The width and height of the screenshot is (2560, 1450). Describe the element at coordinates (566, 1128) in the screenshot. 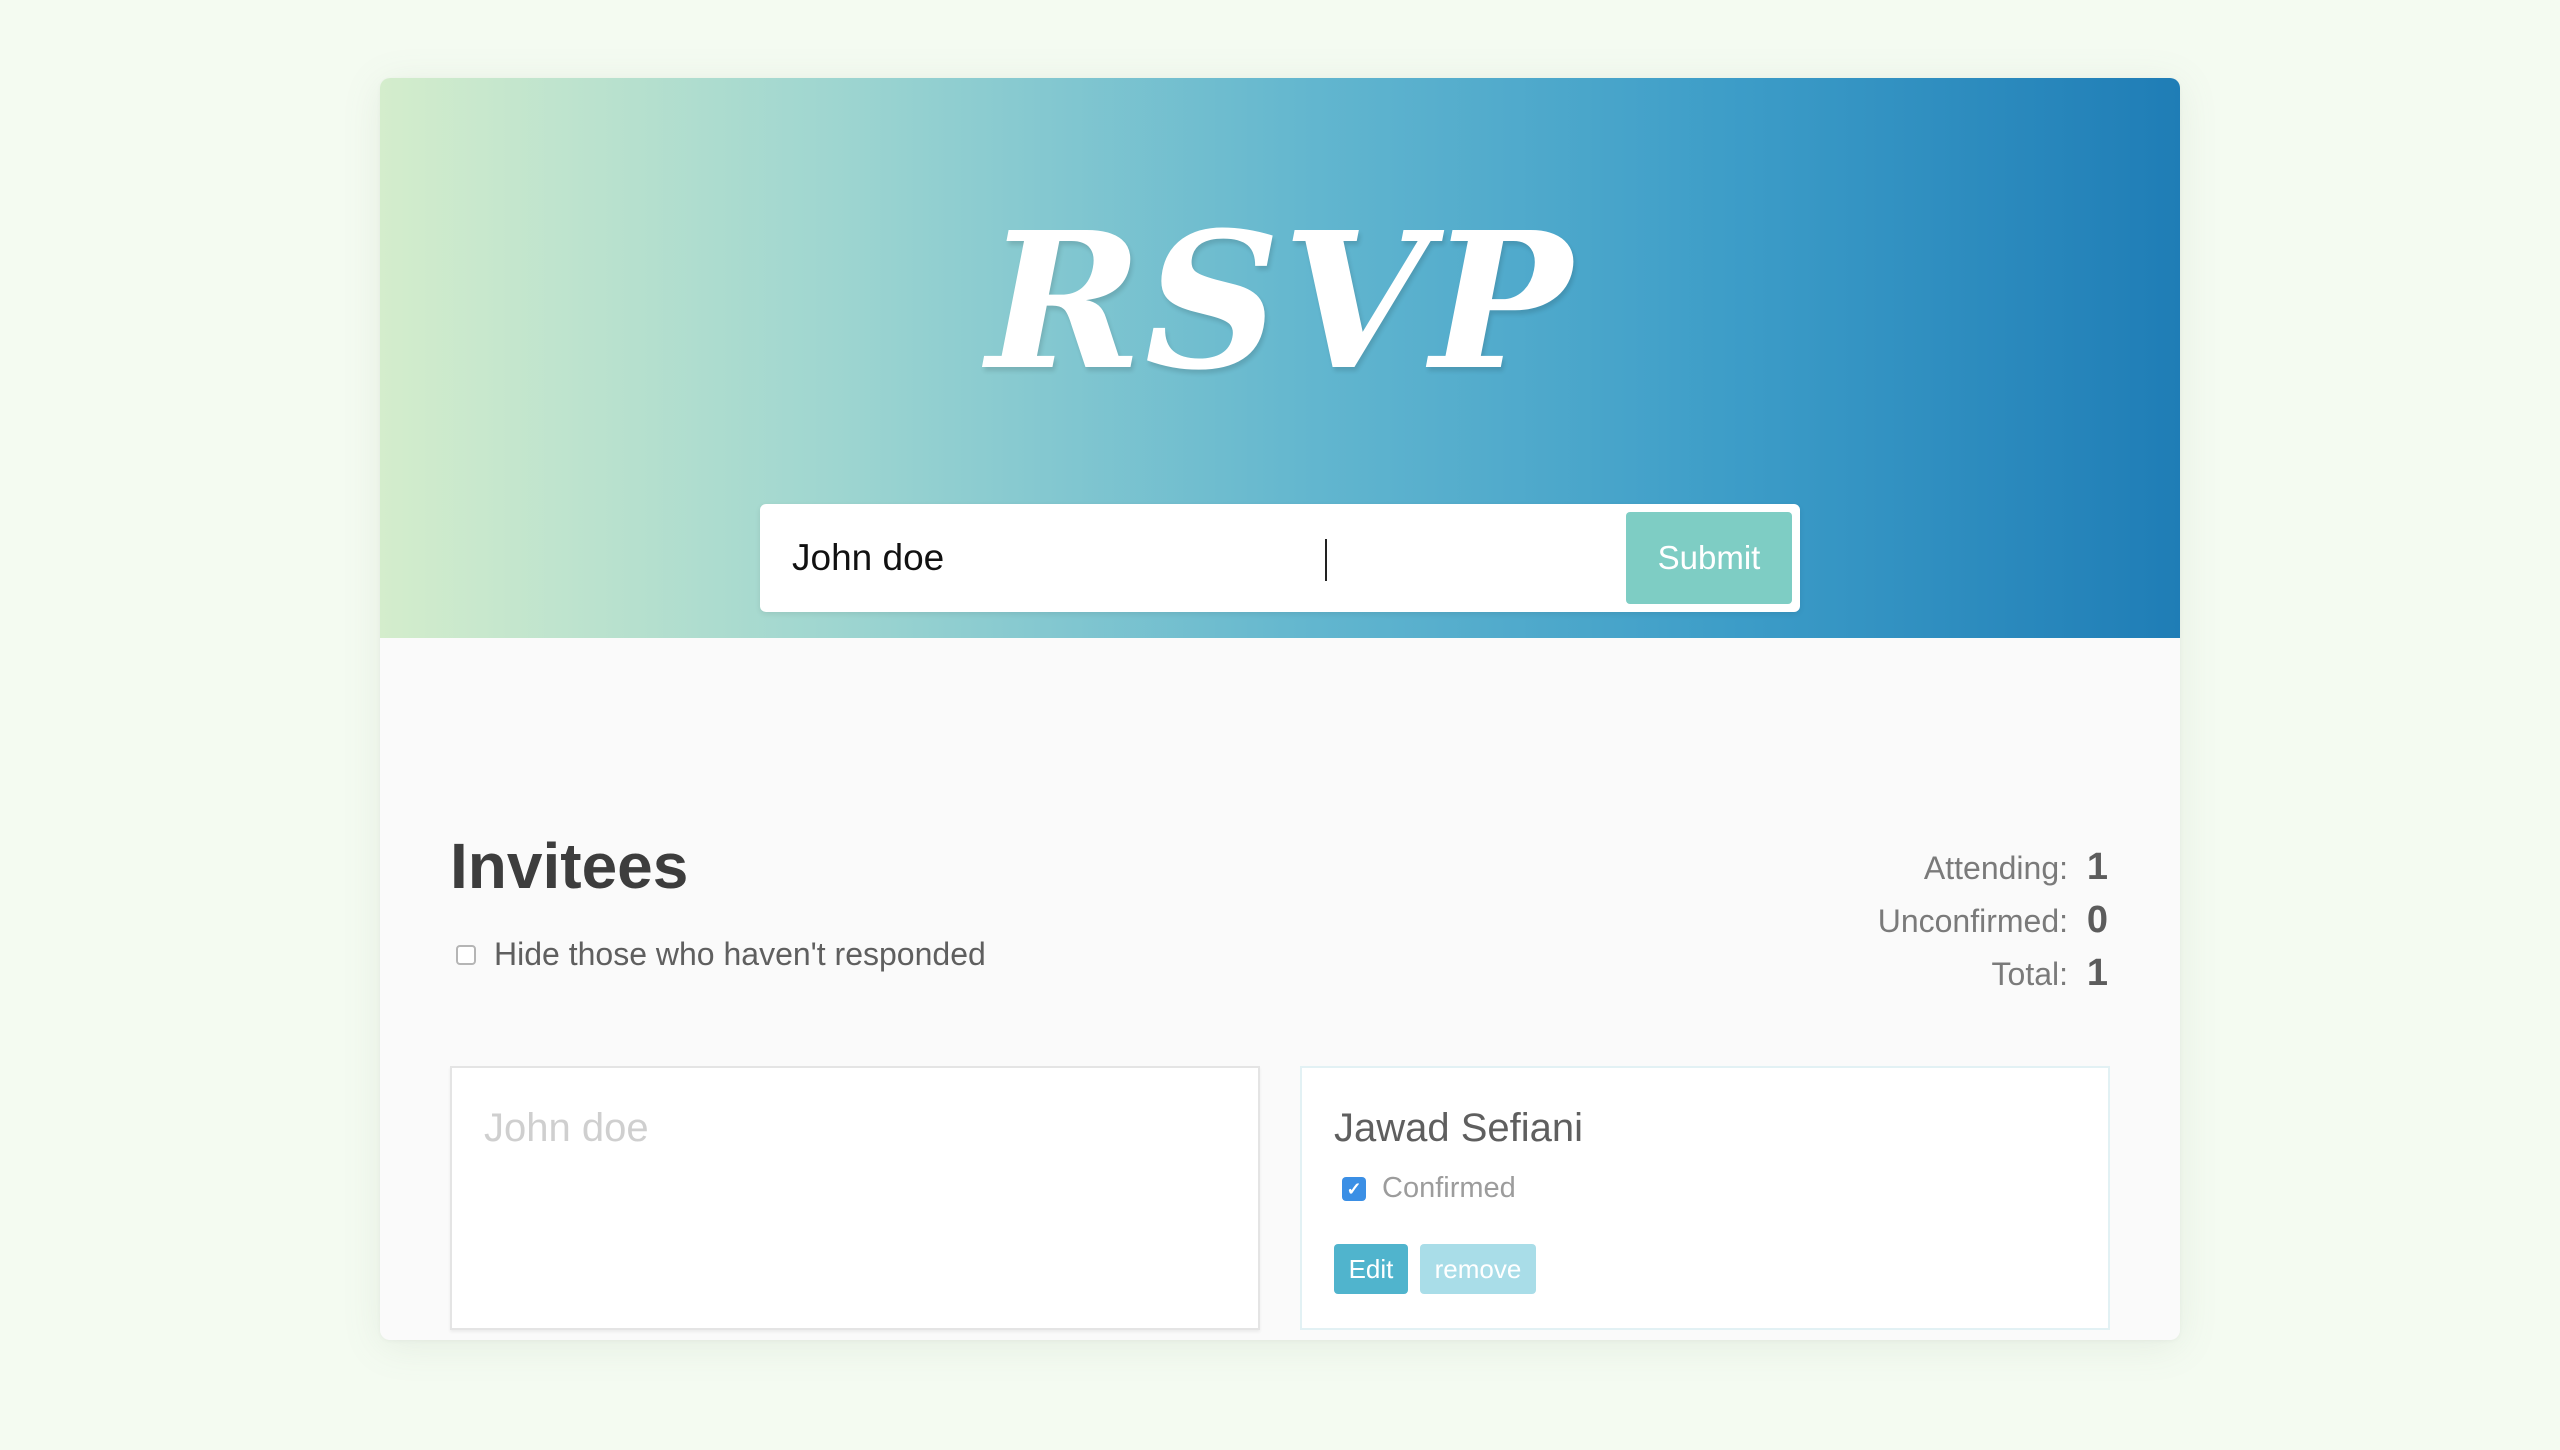

I see `pending-invitee-name: John doe` at that location.